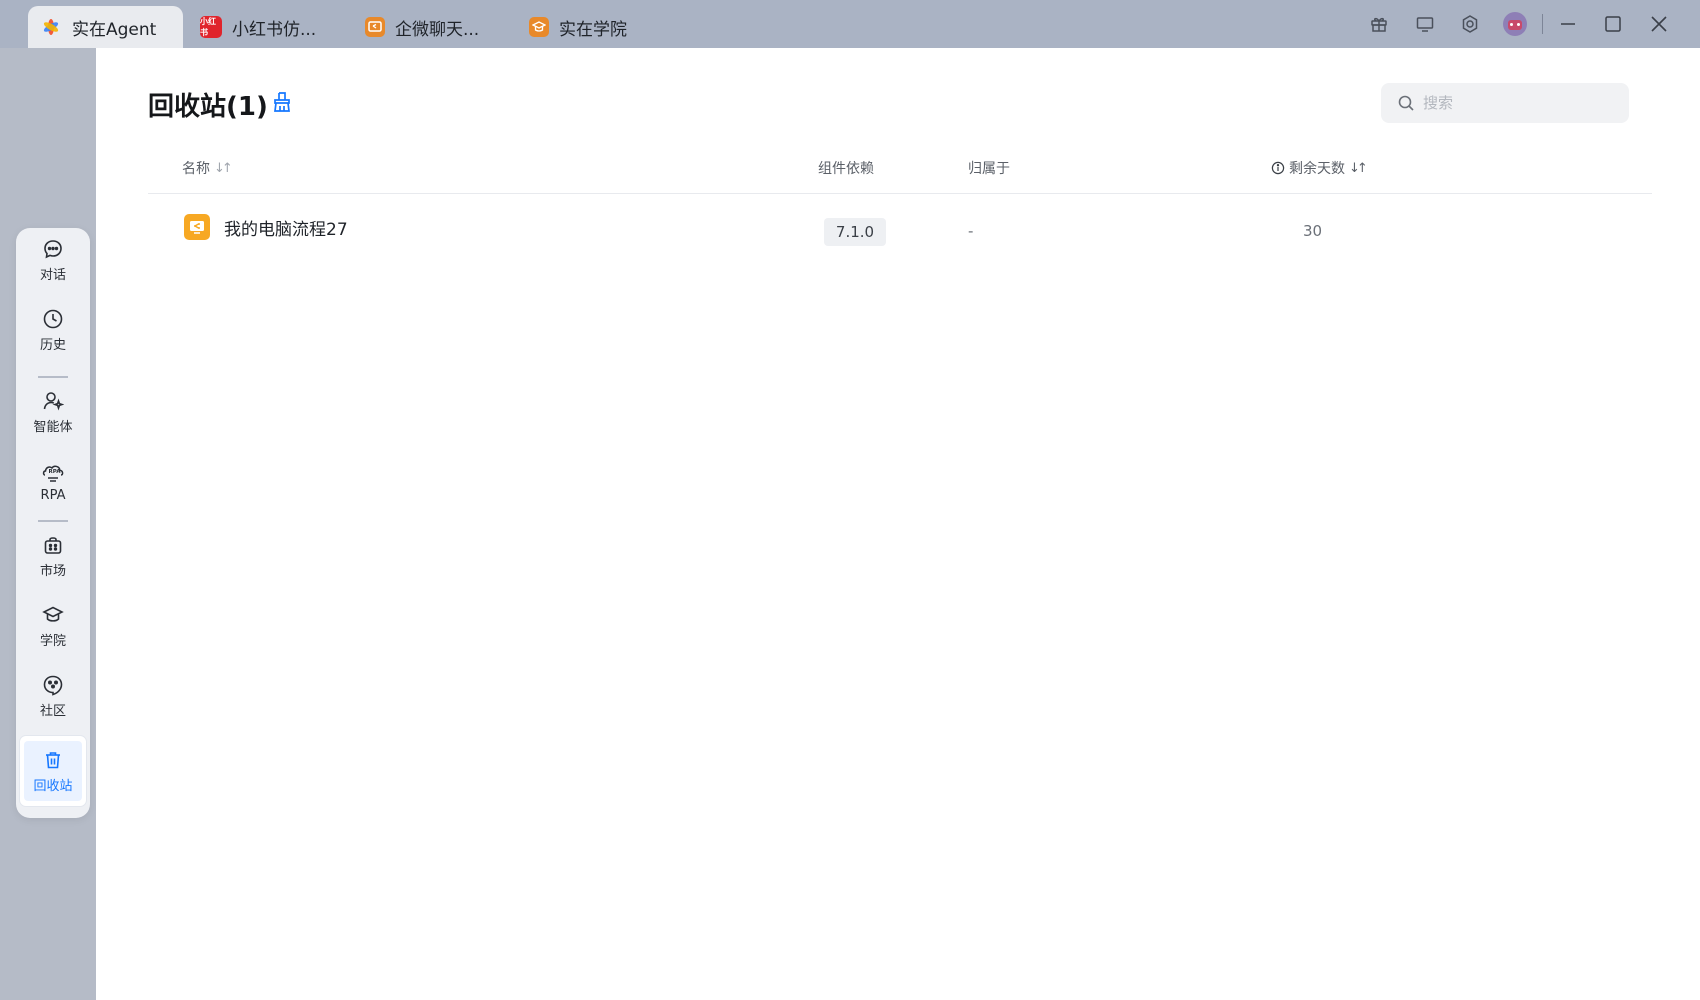  I want to click on sidebar-item-chat: 对话, so click(53, 260).